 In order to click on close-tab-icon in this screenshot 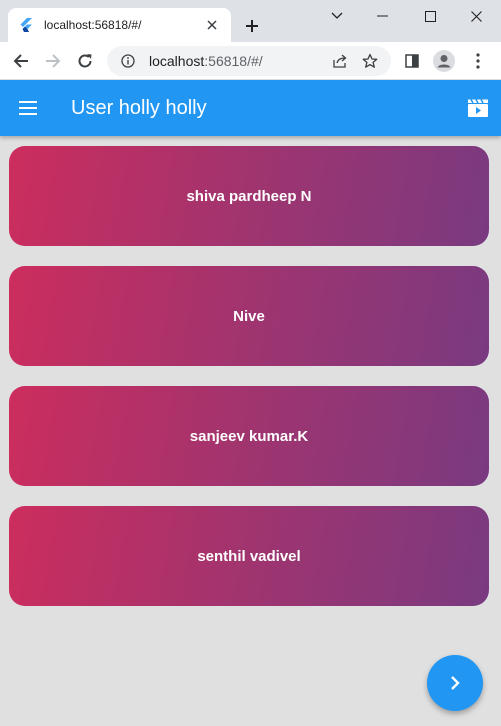, I will do `click(212, 25)`.